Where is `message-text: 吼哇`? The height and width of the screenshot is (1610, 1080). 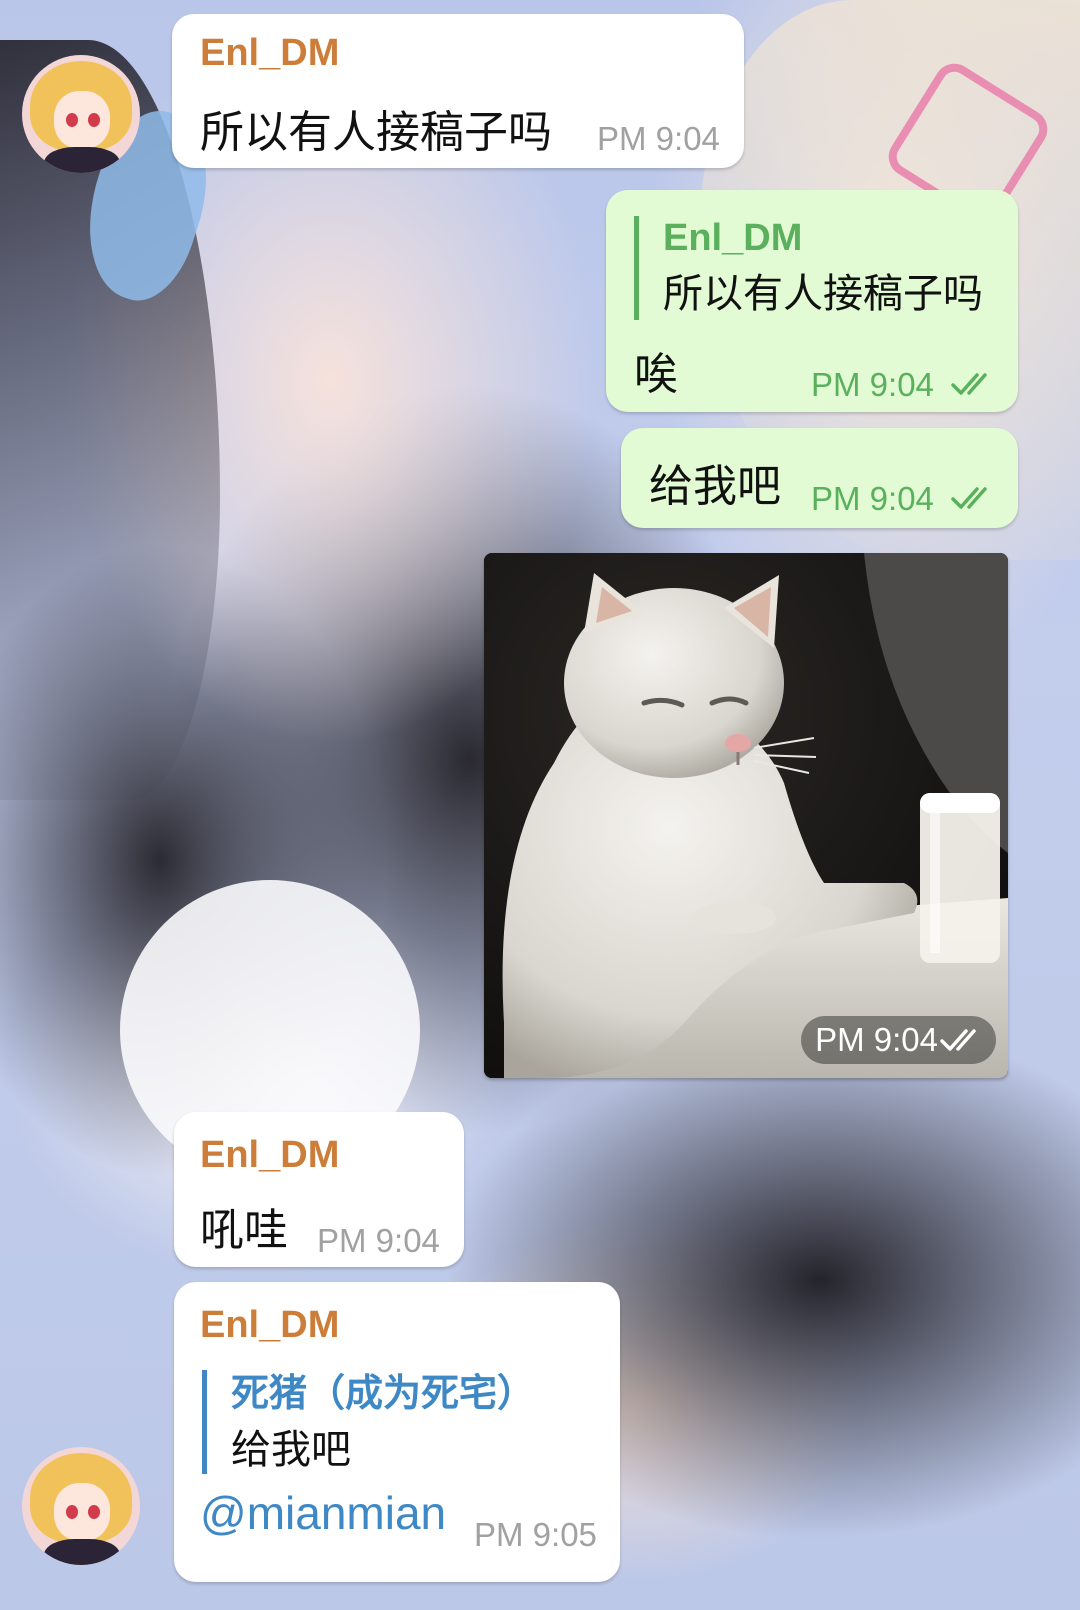
message-text: 吼哇 is located at coordinates (244, 1230).